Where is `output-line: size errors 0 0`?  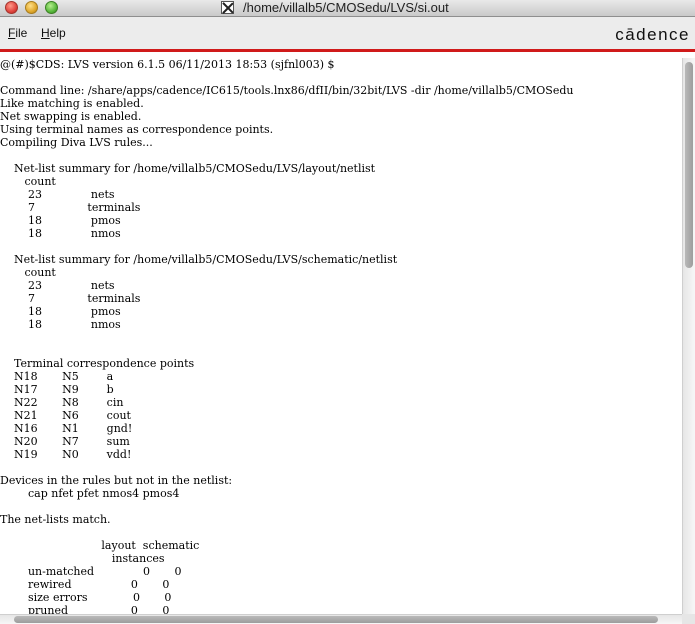
output-line: size errors 0 0 is located at coordinates (86, 597).